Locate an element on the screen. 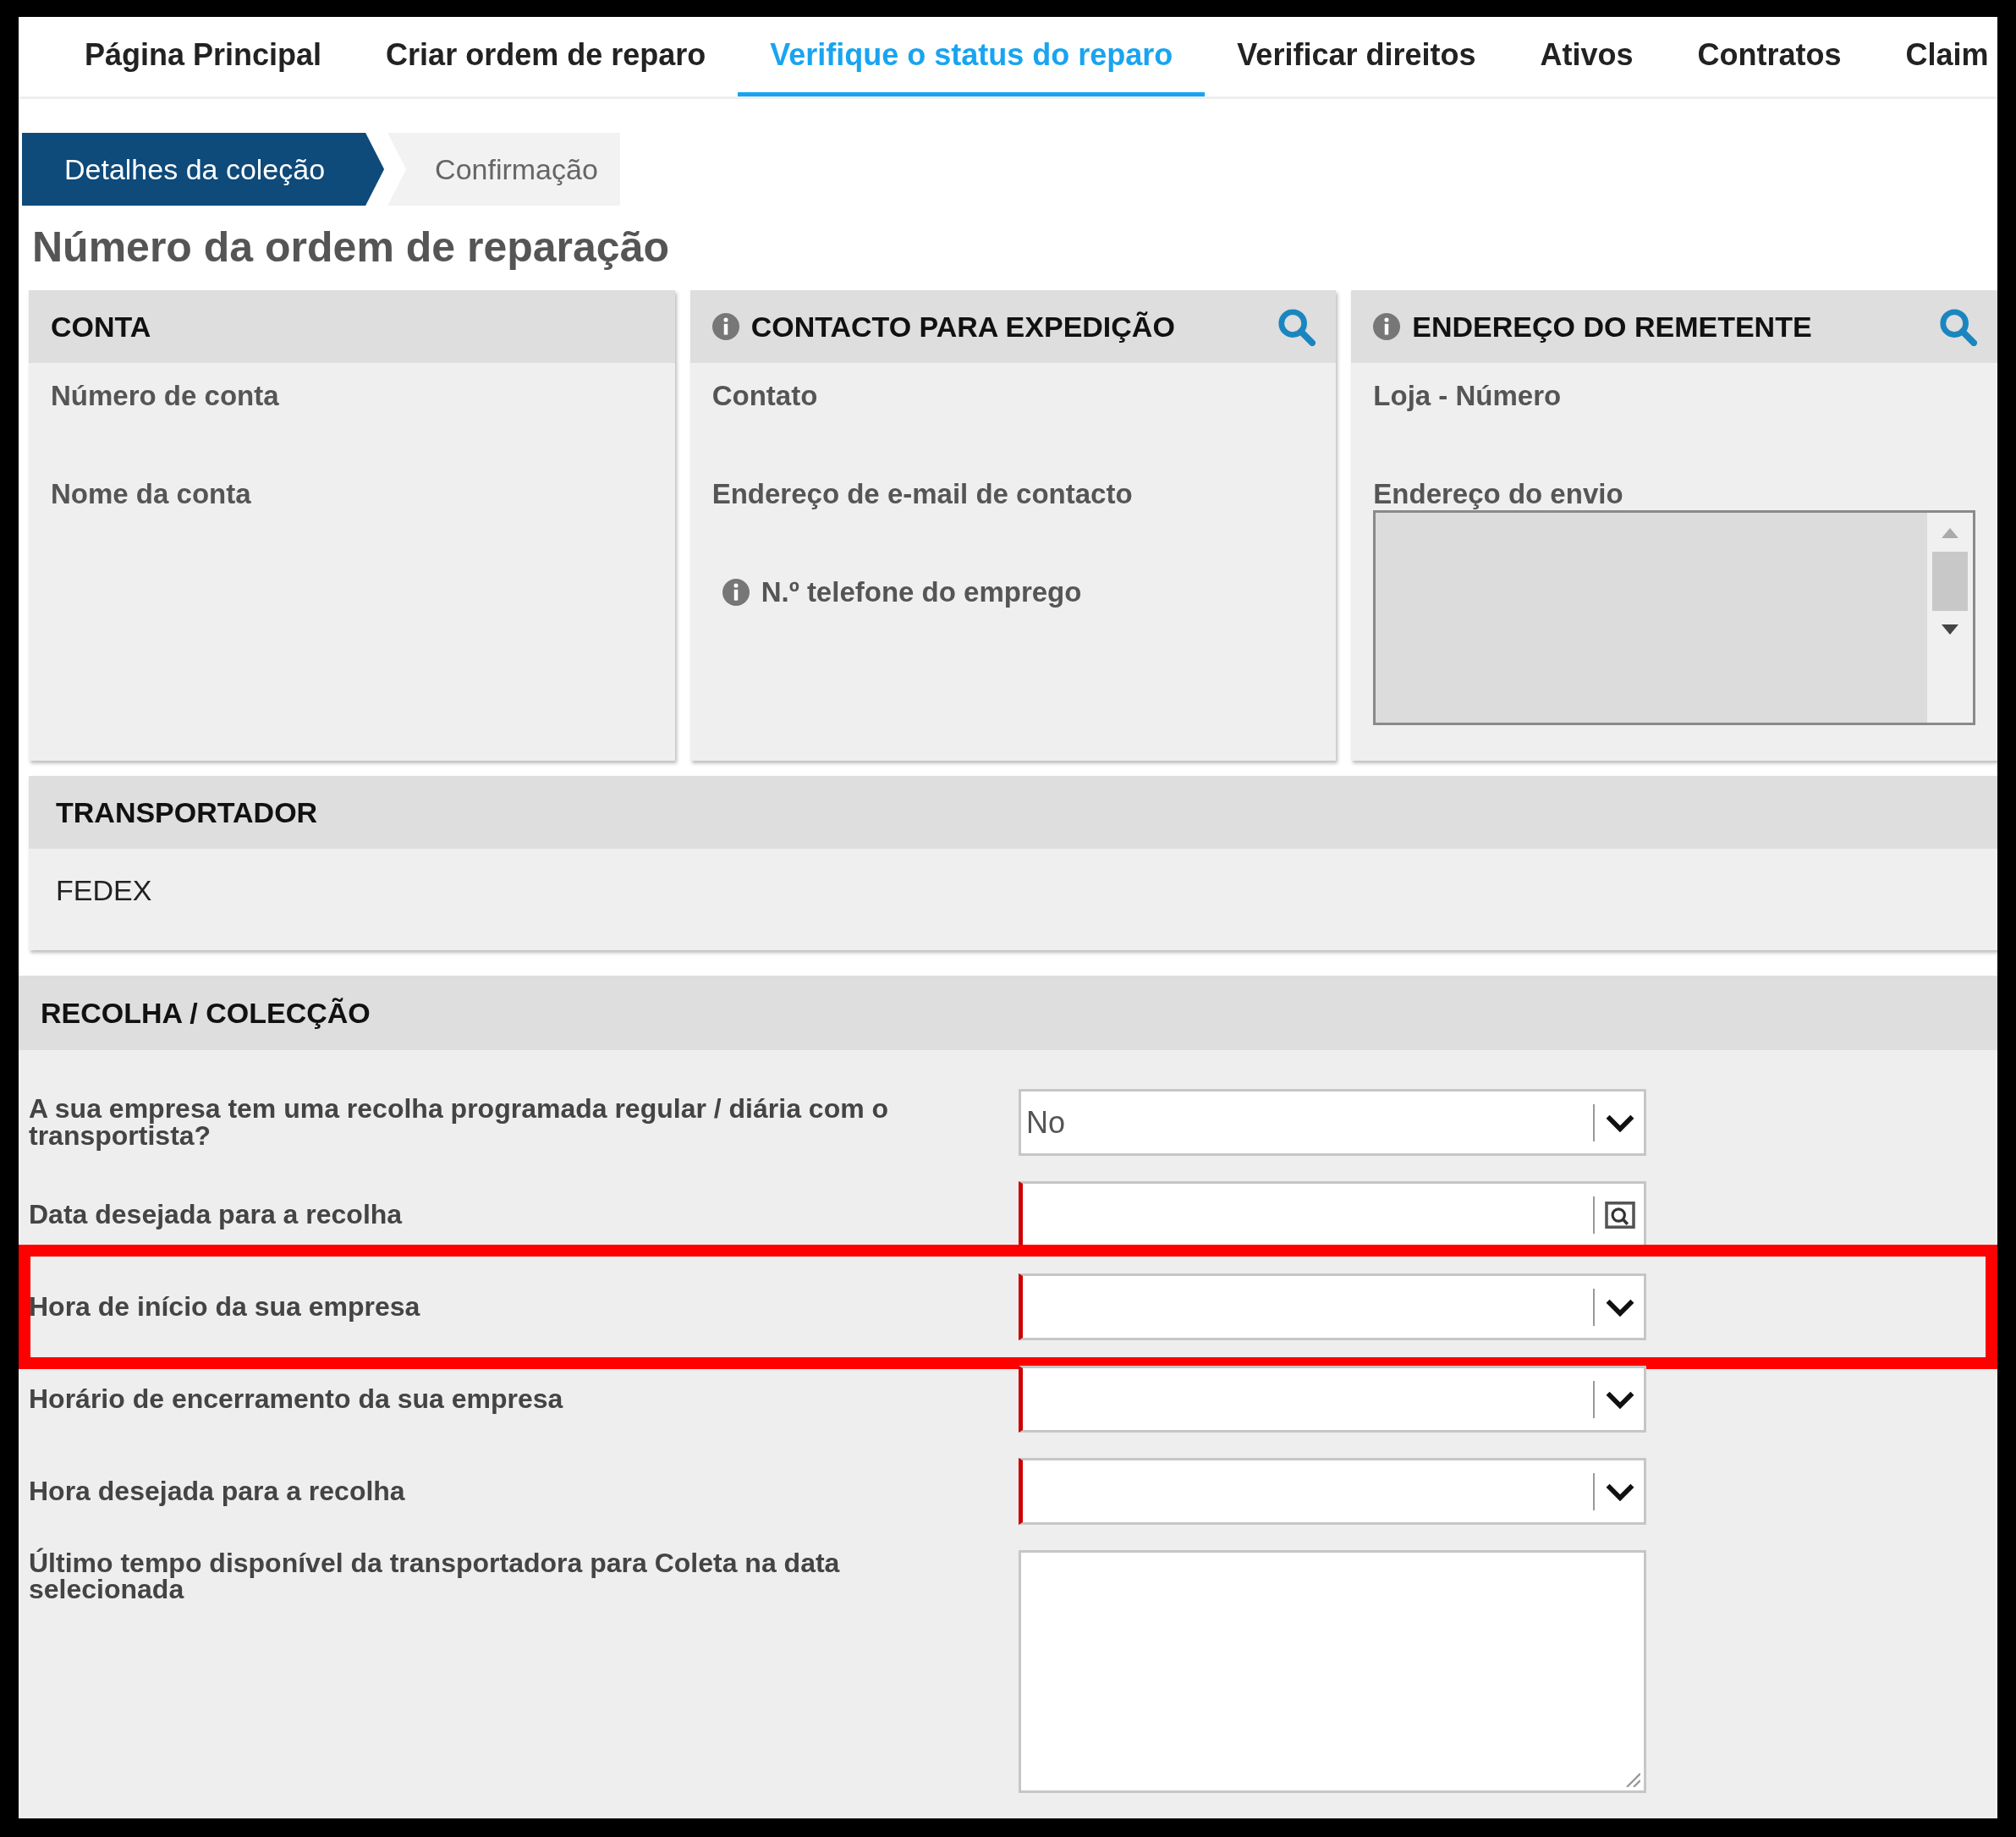  panel-title: CONTA is located at coordinates (101, 327).